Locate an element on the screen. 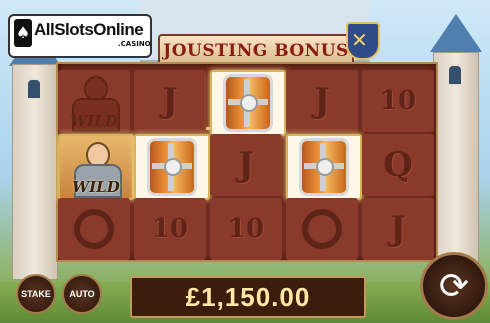 Image resolution: width=490 pixels, height=323 pixels. crossed-swords-icon: ✕ is located at coordinates (359, 40).